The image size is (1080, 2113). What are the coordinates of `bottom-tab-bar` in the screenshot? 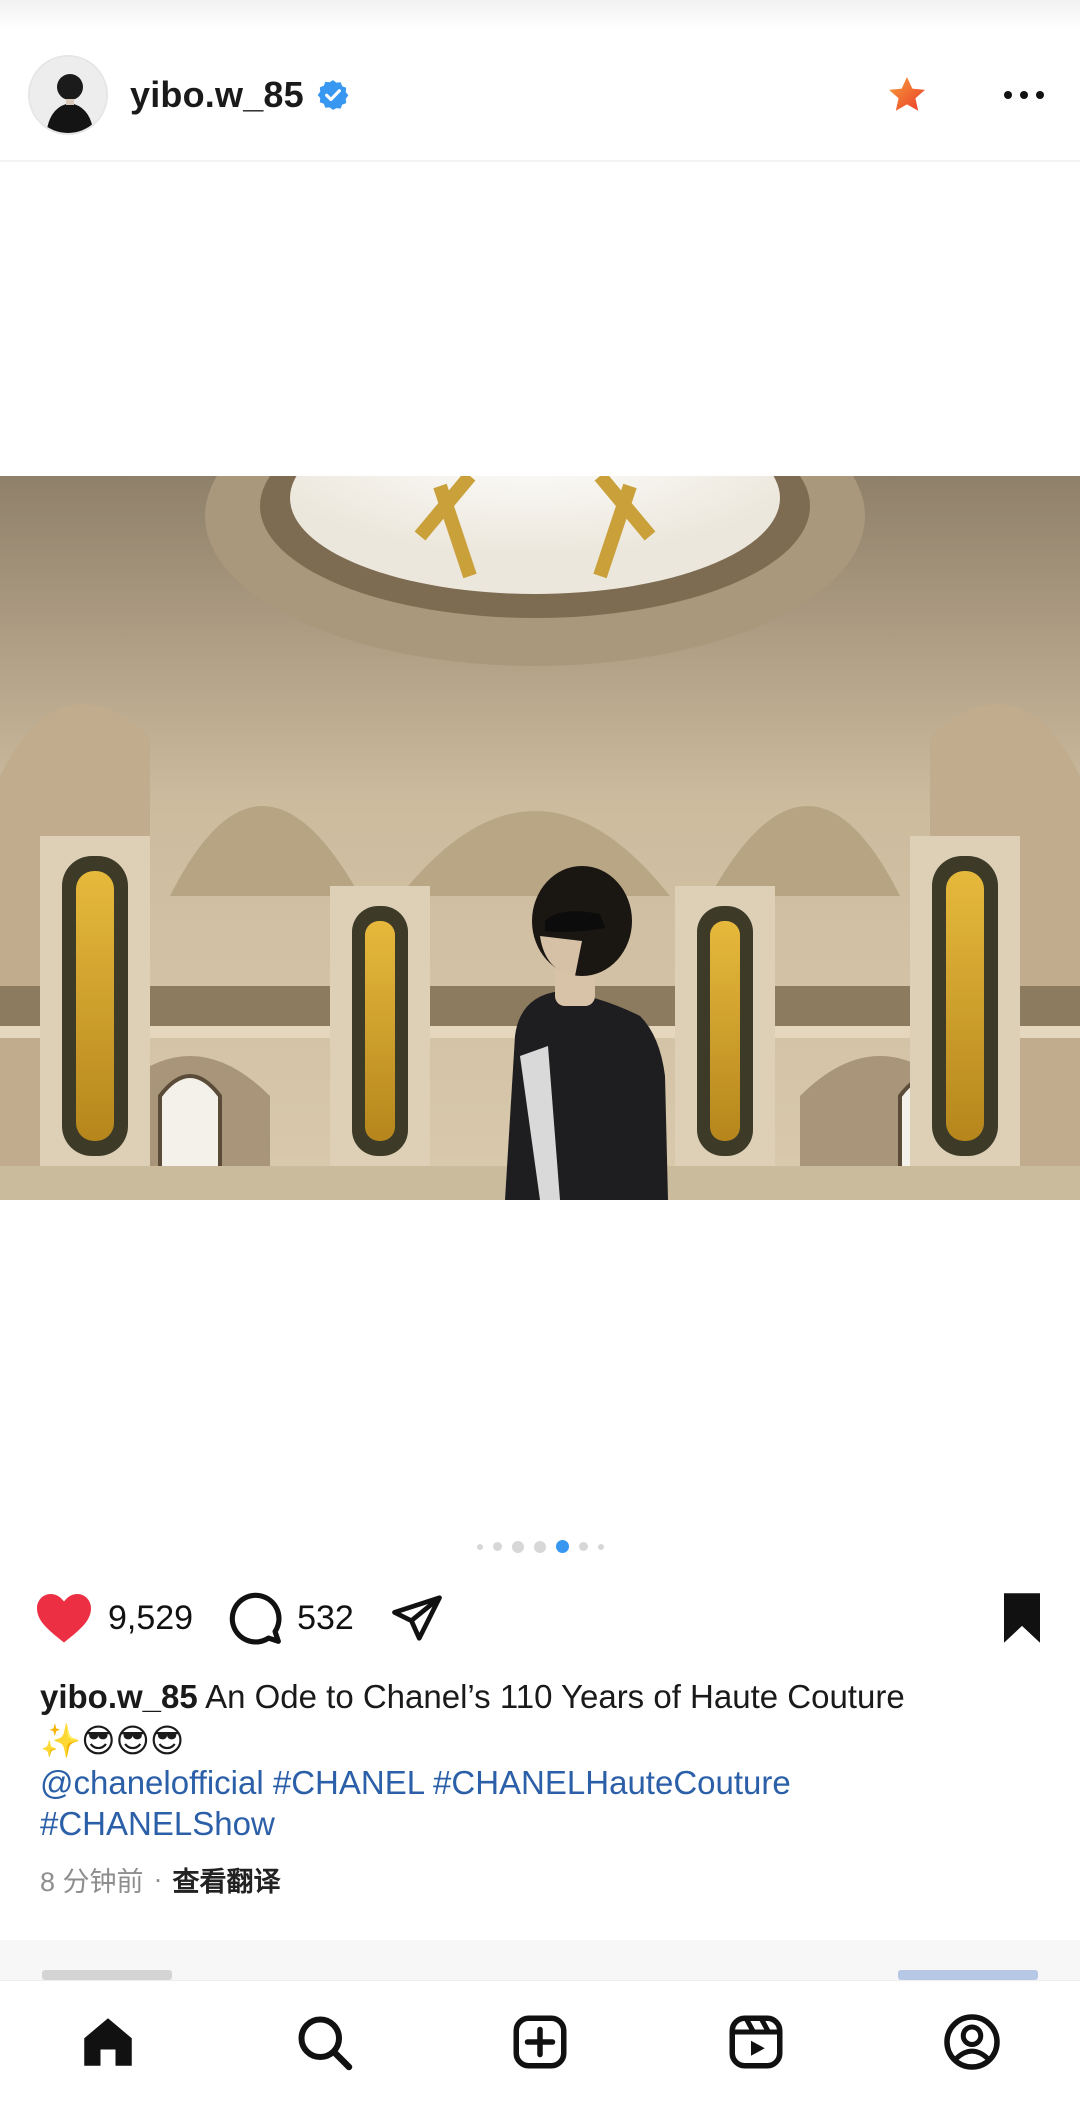 It's located at (540, 2046).